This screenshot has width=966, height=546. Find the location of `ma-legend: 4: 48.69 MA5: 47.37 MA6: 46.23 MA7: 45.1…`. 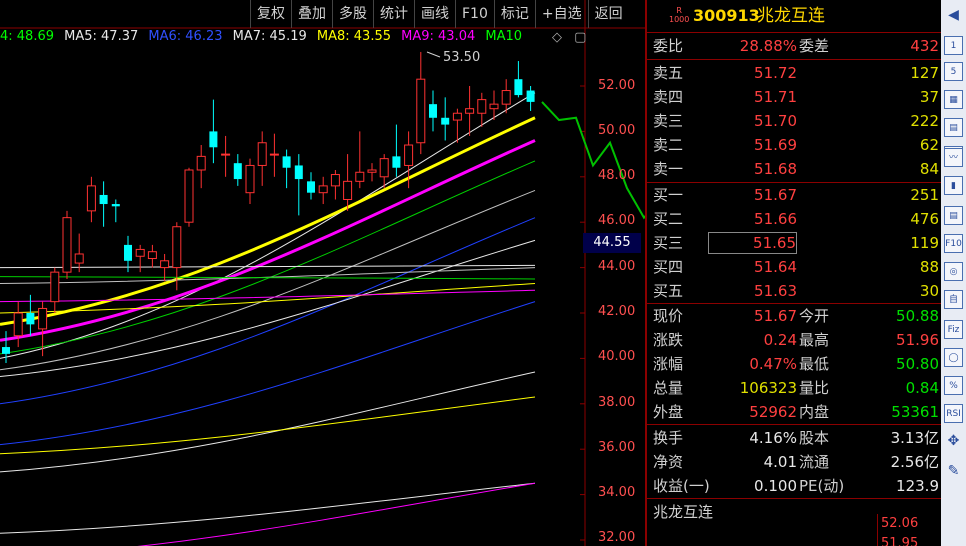

ma-legend: 4: 48.69 MA5: 47.37 MA6: 46.23 MA7: 45.1… is located at coordinates (295, 38).